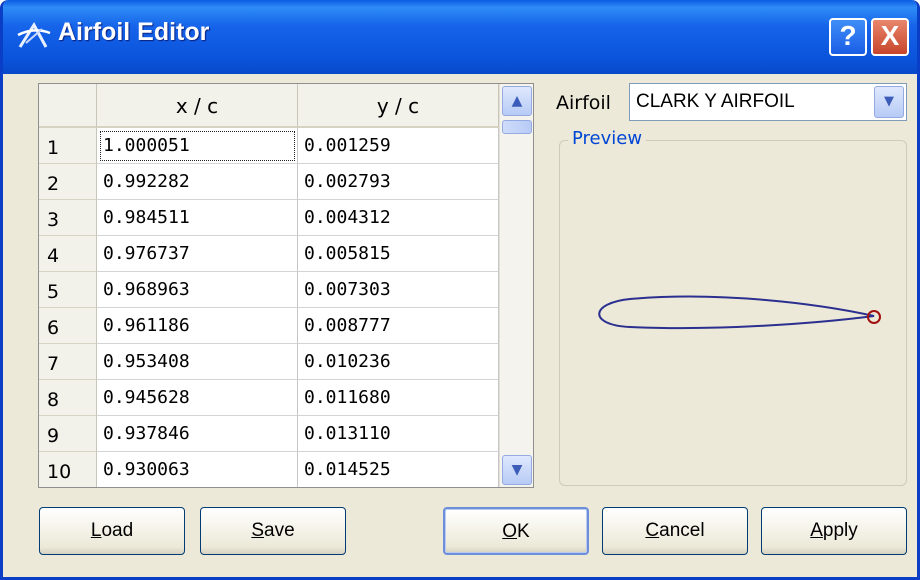 The height and width of the screenshot is (580, 920). What do you see at coordinates (68, 182) in the screenshot?
I see `row-header: 2` at bounding box center [68, 182].